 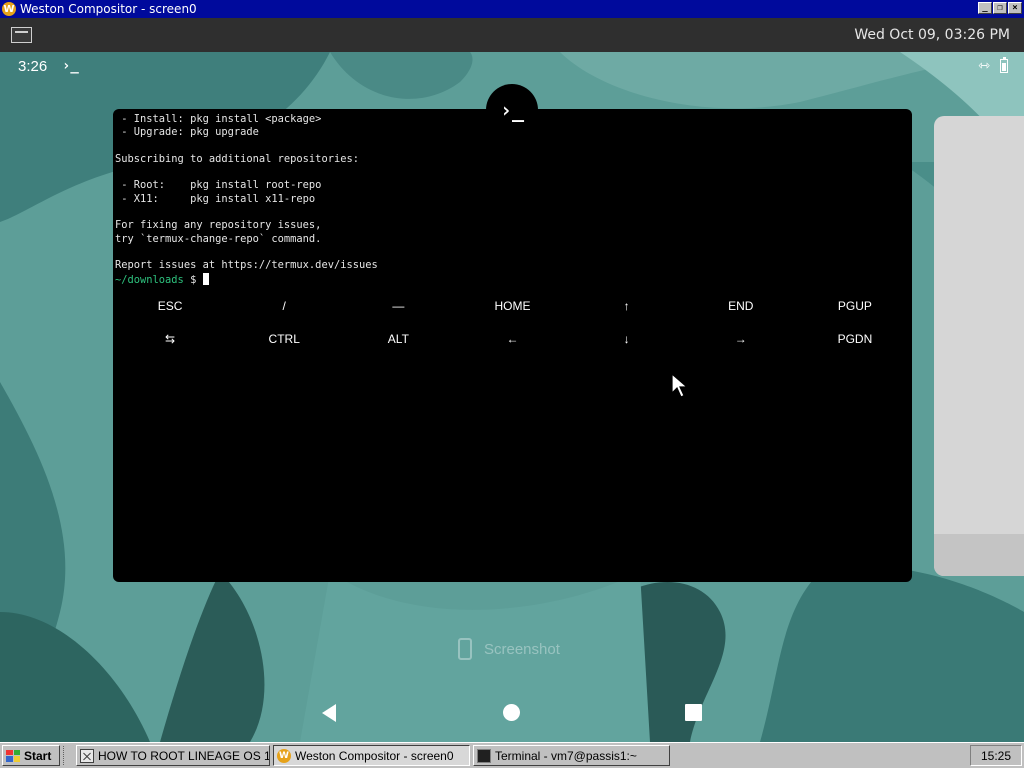 What do you see at coordinates (284, 755) in the screenshot?
I see `weston-icon: W` at bounding box center [284, 755].